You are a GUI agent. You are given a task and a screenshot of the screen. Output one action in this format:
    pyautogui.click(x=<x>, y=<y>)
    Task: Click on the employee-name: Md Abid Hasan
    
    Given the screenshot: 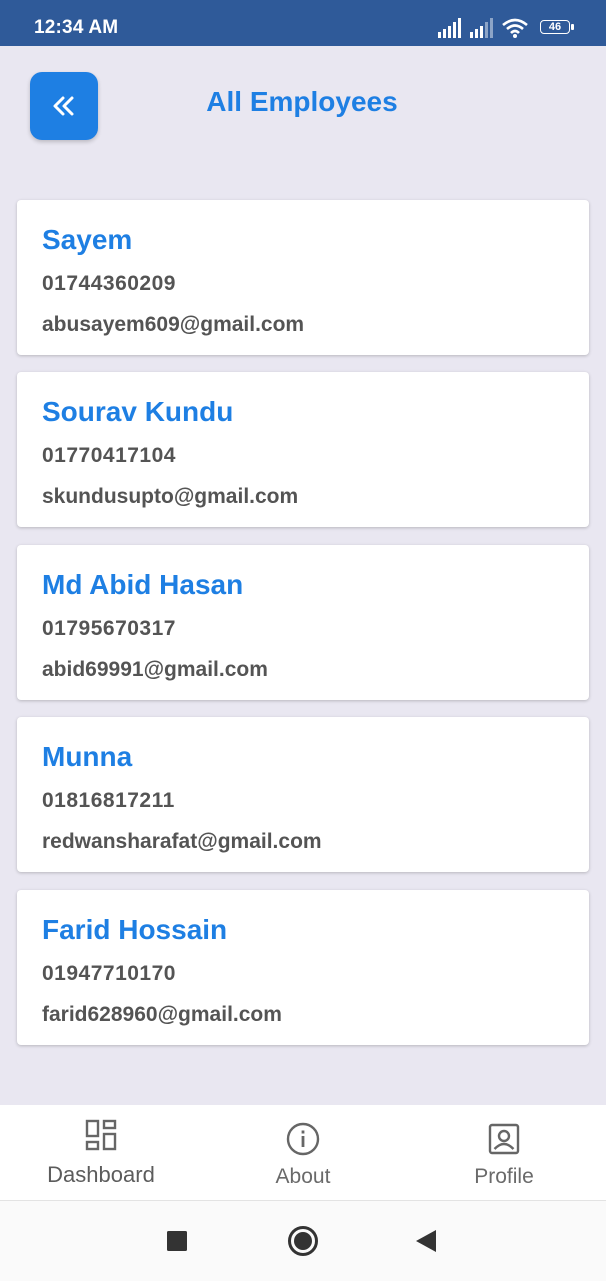 What is the action you would take?
    pyautogui.click(x=143, y=584)
    